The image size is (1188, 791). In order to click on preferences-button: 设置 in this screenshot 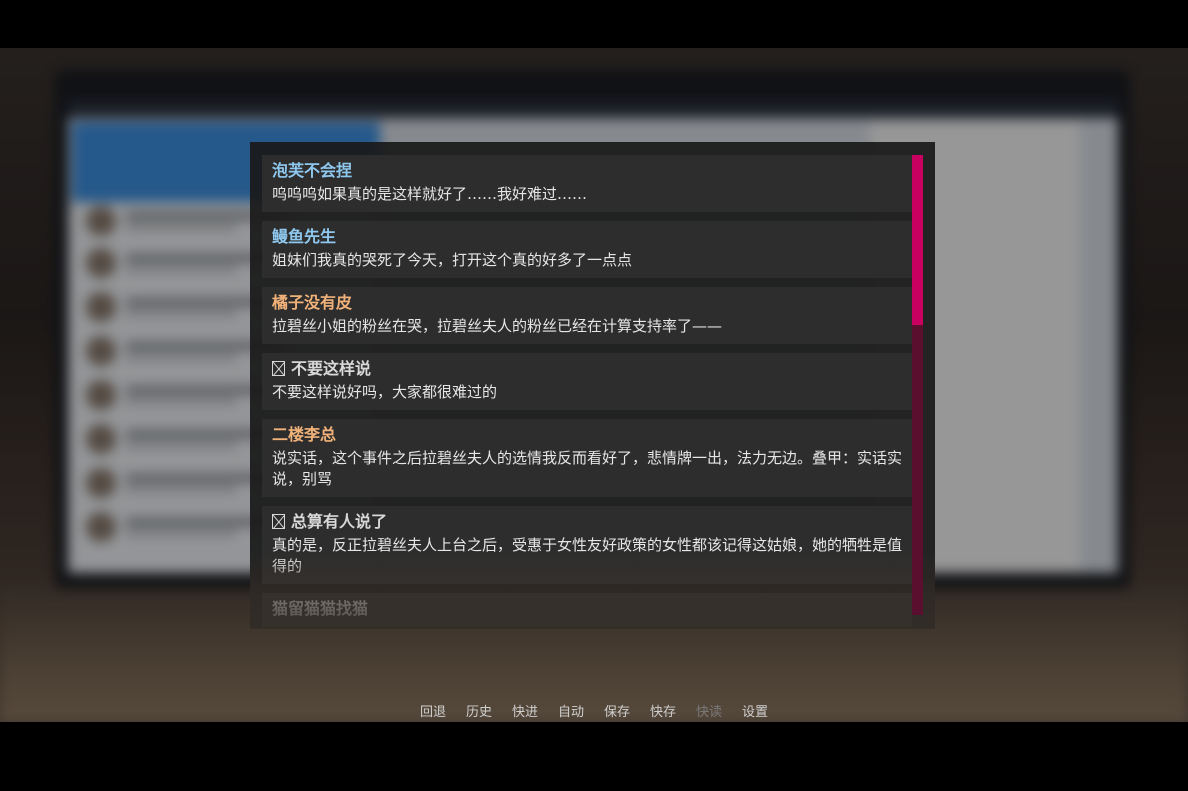, I will do `click(755, 713)`.